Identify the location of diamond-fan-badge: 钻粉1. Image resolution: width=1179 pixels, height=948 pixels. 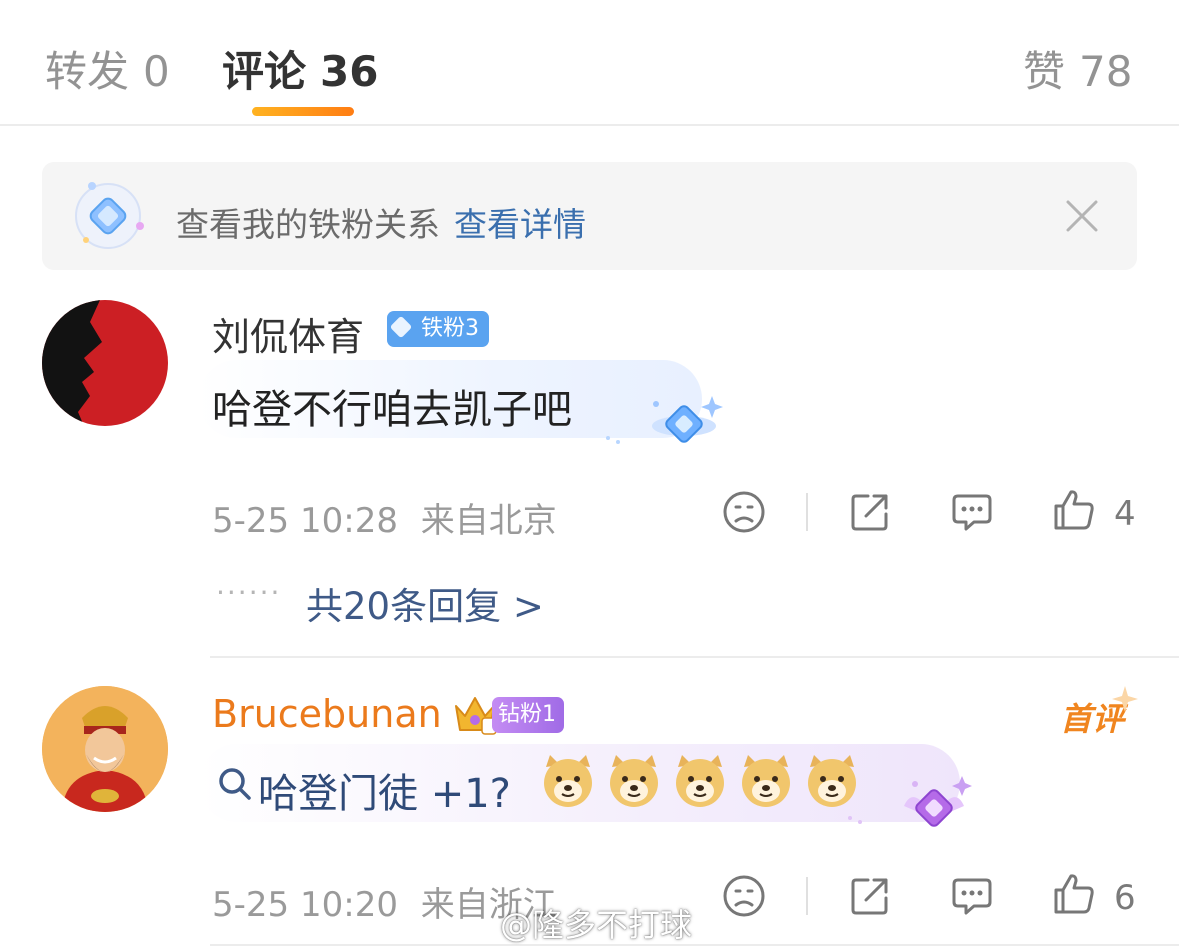
(528, 715).